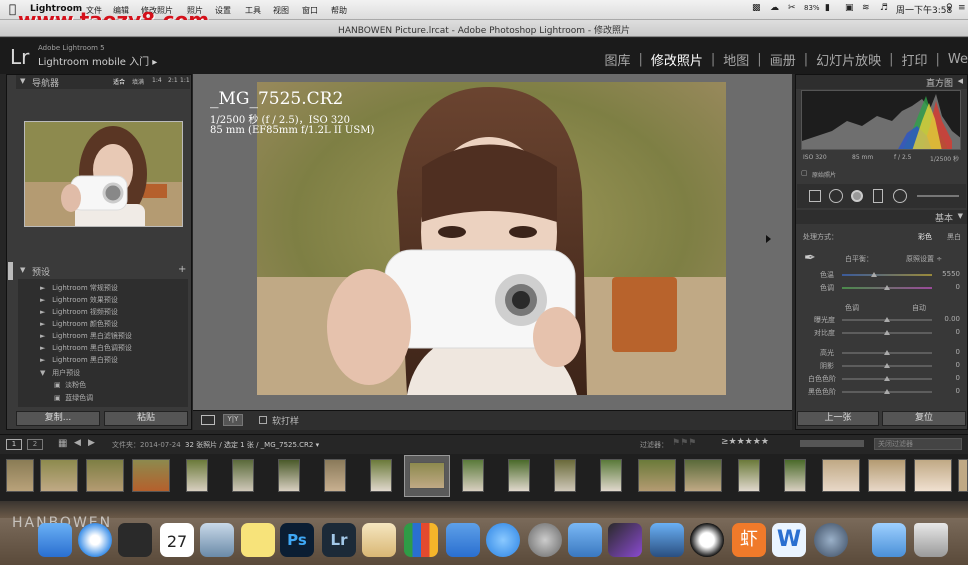 This screenshot has width=968, height=565. What do you see at coordinates (677, 59) in the screenshot?
I see `module-develop: 修改照片` at bounding box center [677, 59].